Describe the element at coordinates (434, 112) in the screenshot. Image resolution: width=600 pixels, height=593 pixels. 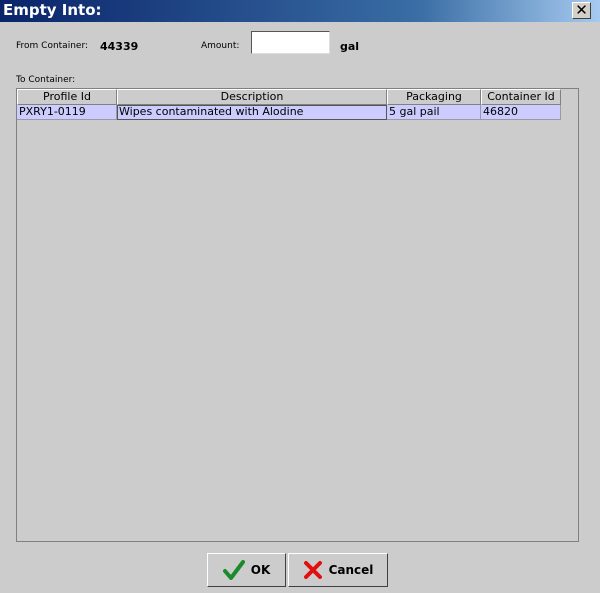
I see `cell-packaging: 5 gal pail` at that location.